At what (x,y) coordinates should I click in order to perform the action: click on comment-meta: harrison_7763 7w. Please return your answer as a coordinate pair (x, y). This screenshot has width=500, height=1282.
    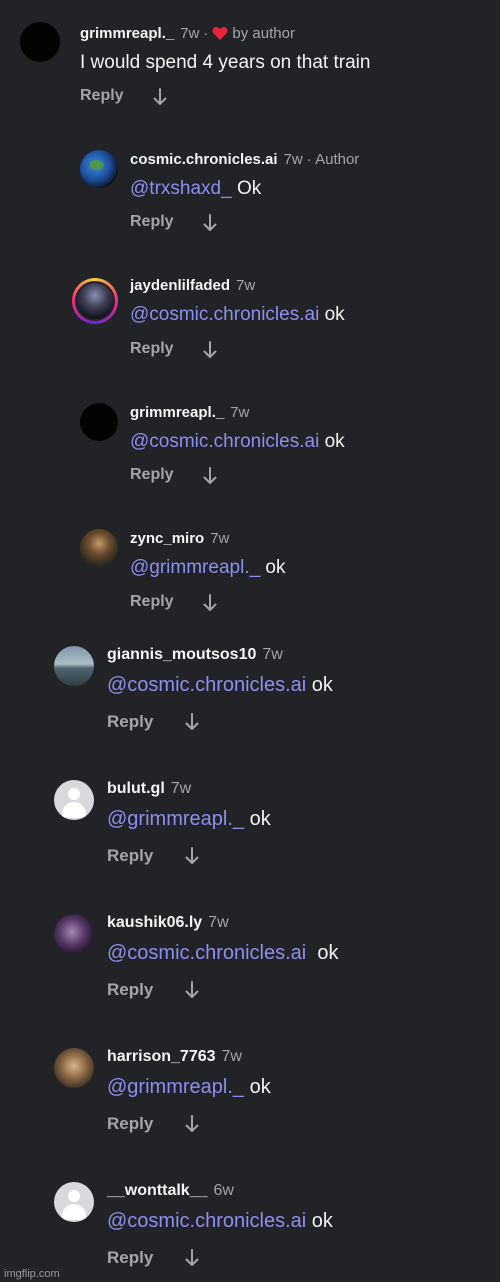
    Looking at the image, I should click on (174, 1057).